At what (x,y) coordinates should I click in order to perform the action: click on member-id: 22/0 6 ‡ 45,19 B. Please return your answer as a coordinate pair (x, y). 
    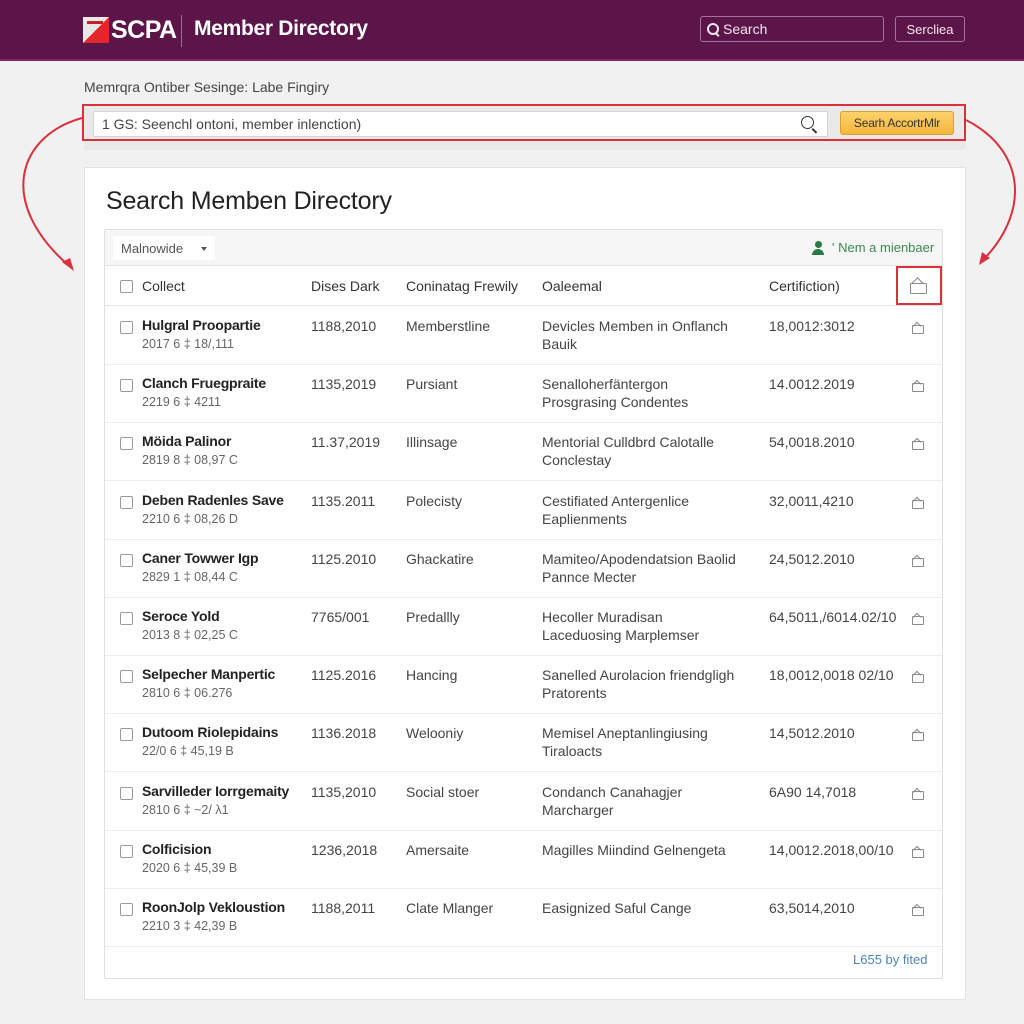
    Looking at the image, I should click on (188, 751).